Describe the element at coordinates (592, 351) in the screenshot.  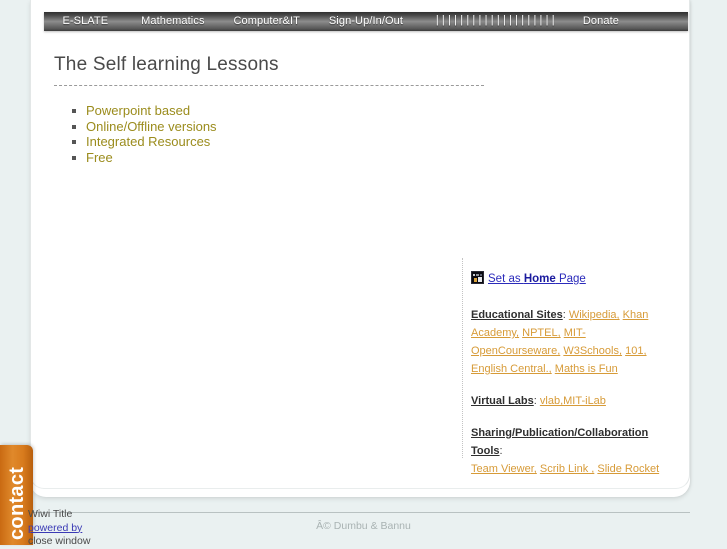
I see `link-w3schools: W3Schools,` at that location.